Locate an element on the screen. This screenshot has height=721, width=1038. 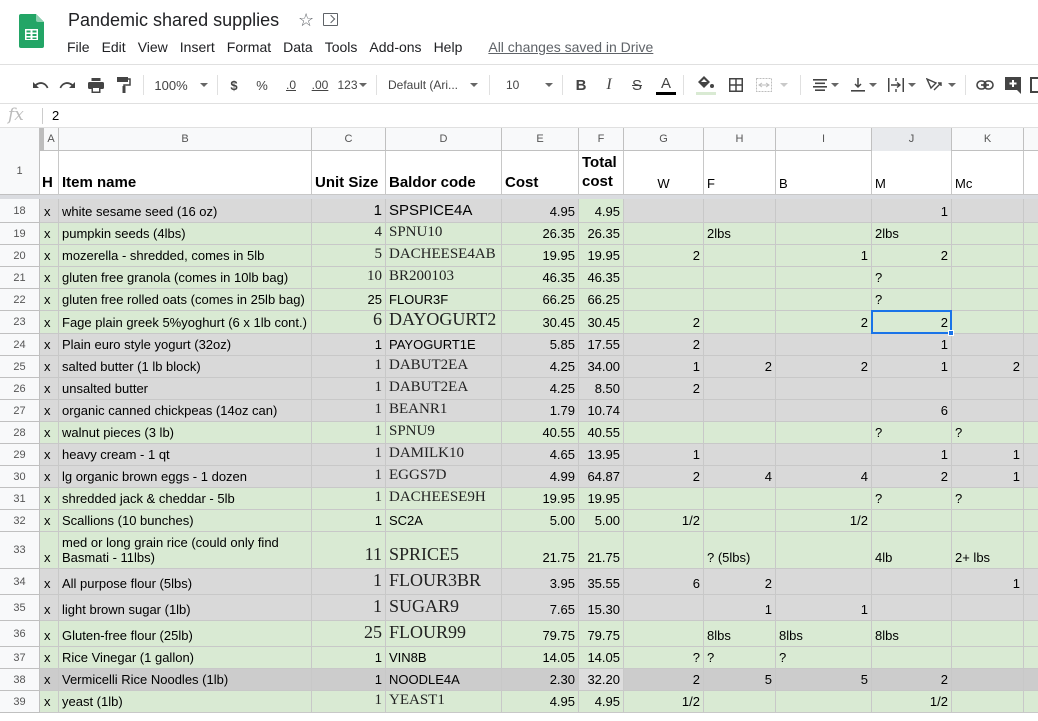
move-to-folder-icon is located at coordinates (330, 19).